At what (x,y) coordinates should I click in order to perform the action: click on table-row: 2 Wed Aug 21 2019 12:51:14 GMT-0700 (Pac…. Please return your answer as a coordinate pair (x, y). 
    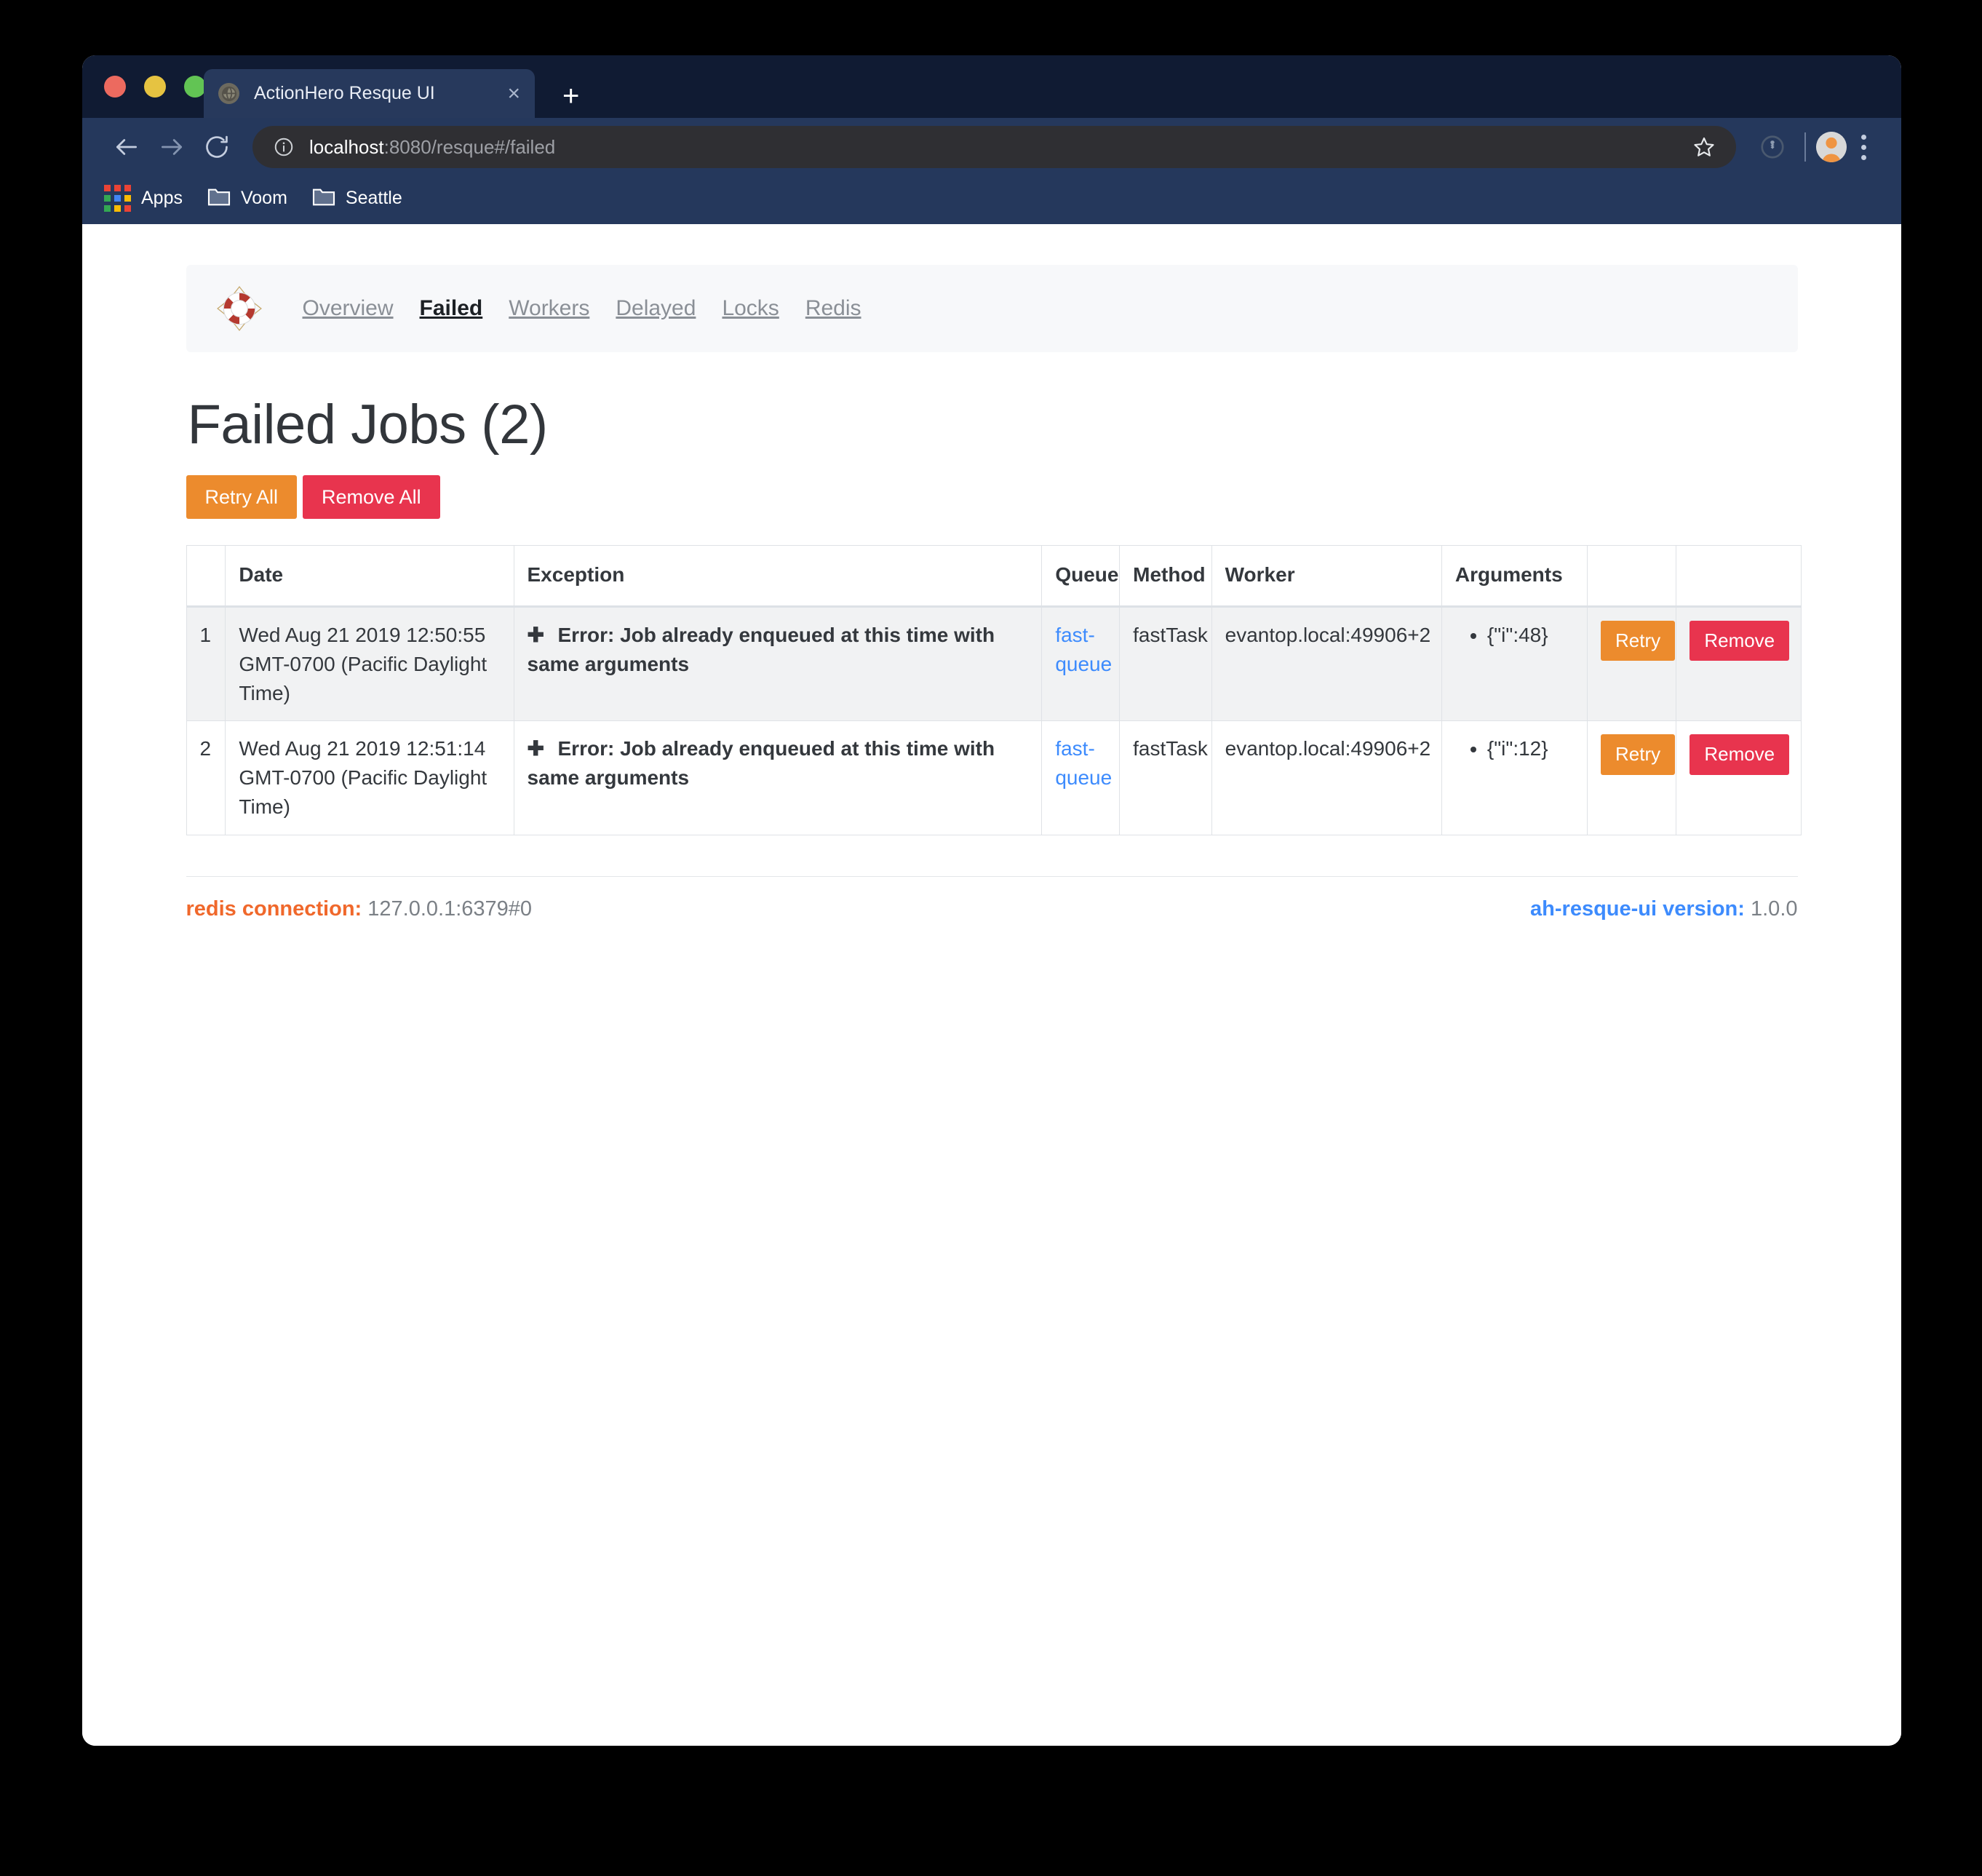
    Looking at the image, I should click on (994, 777).